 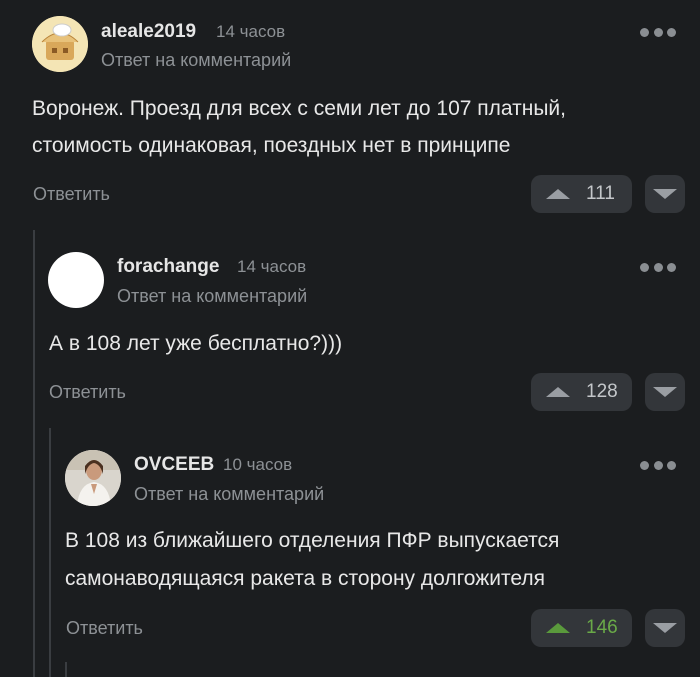 What do you see at coordinates (66, 669) in the screenshot?
I see `thread-line-level3` at bounding box center [66, 669].